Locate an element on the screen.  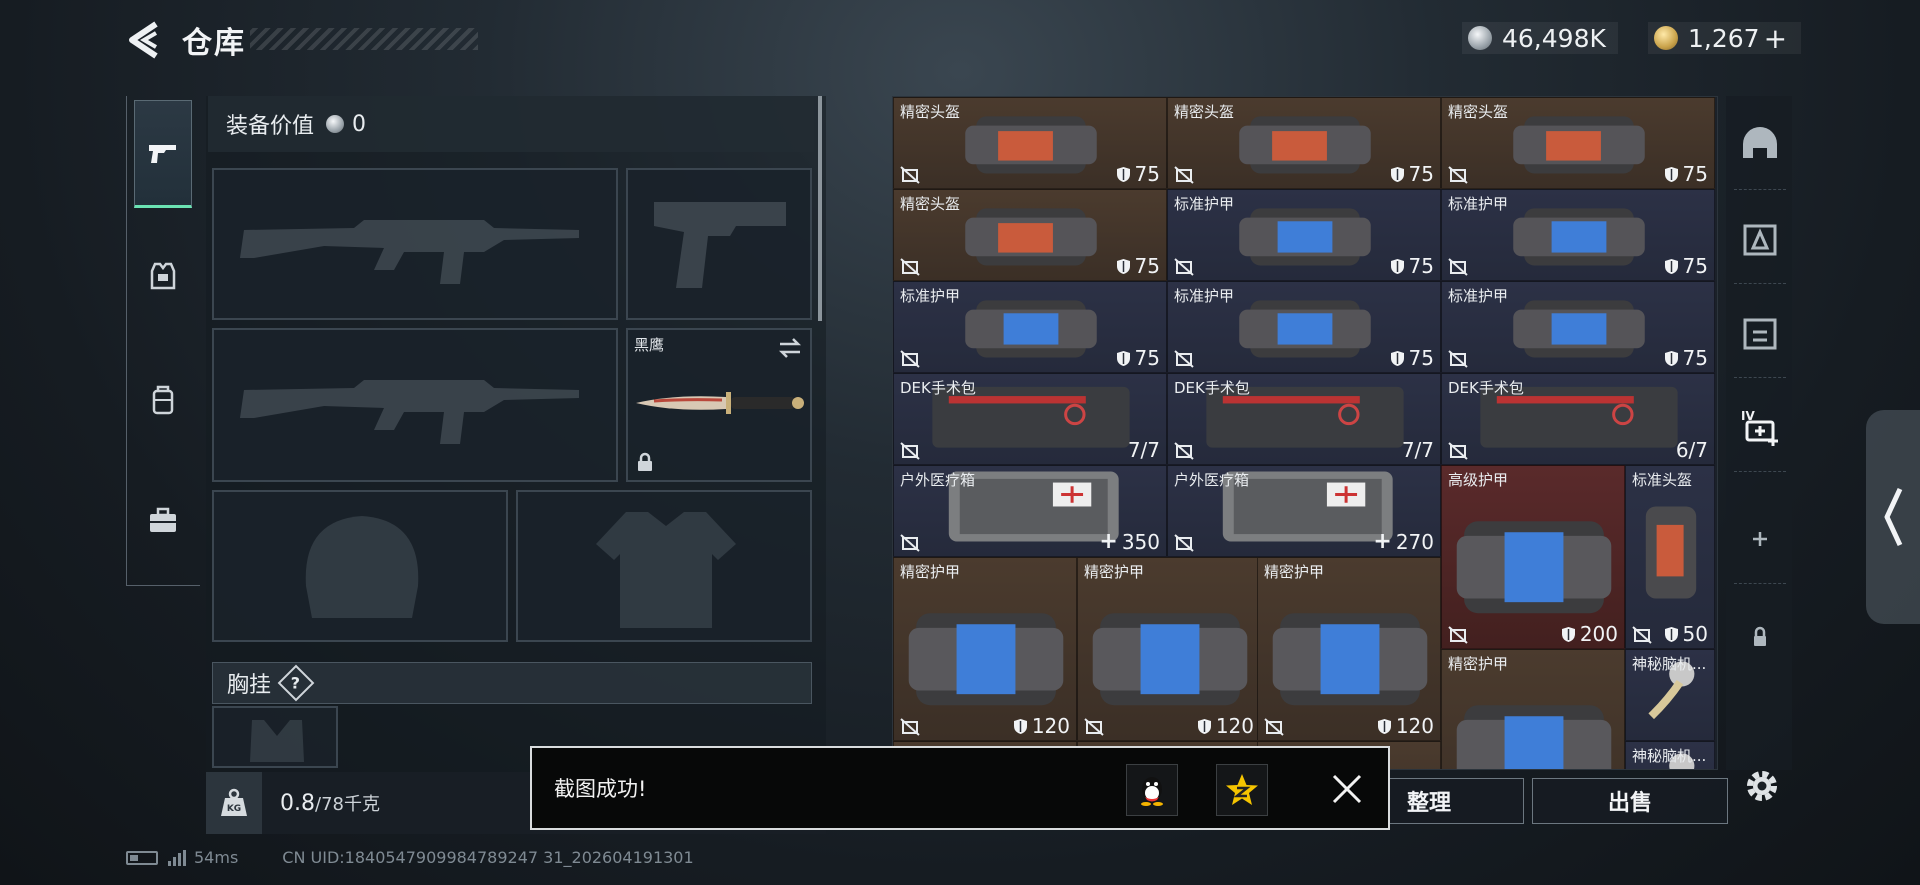
weight-icon: KG is located at coordinates (234, 803).